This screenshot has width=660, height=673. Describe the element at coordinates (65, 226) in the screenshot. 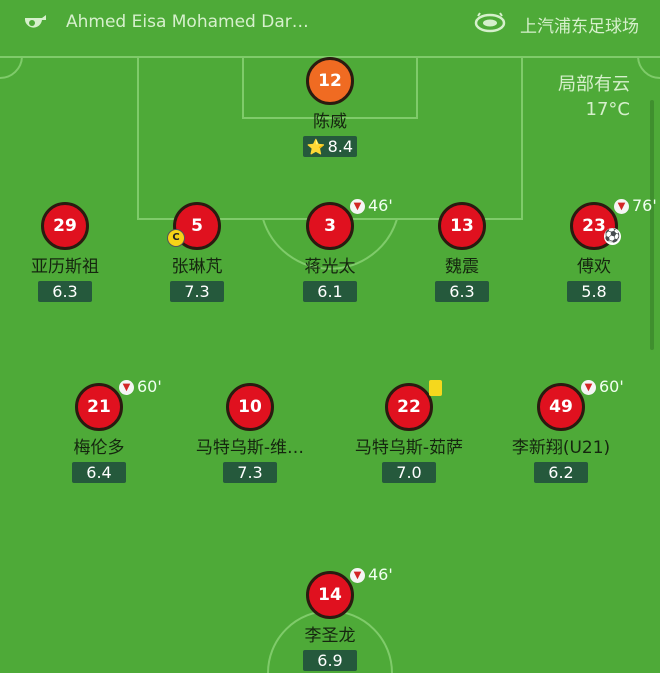

I see `player-number-badge: 29` at that location.